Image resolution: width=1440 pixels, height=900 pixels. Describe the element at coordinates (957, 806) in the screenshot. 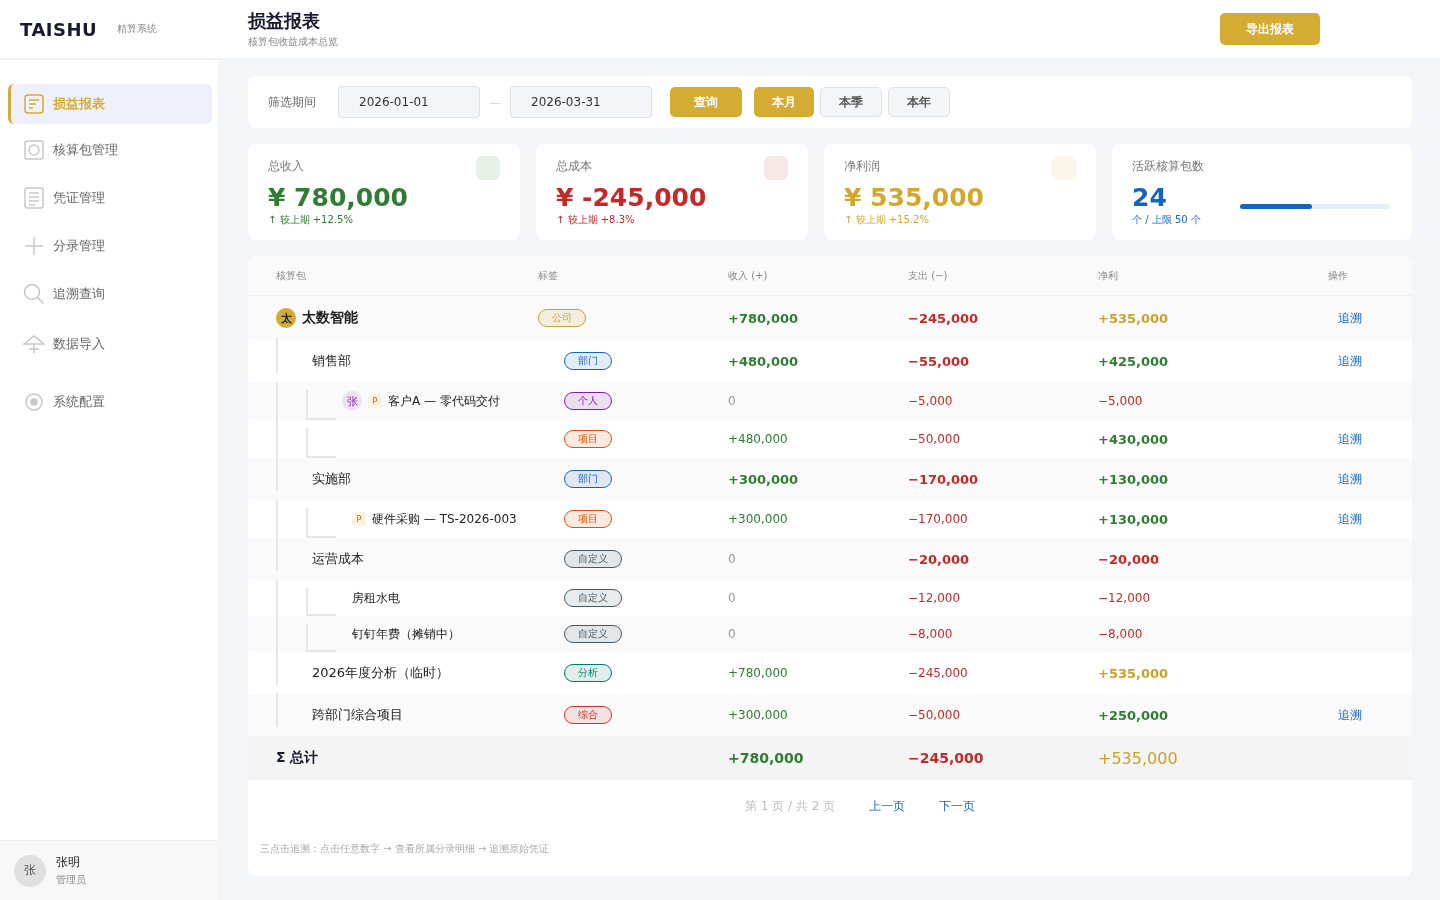

I see `next-page-link: 下一页` at that location.